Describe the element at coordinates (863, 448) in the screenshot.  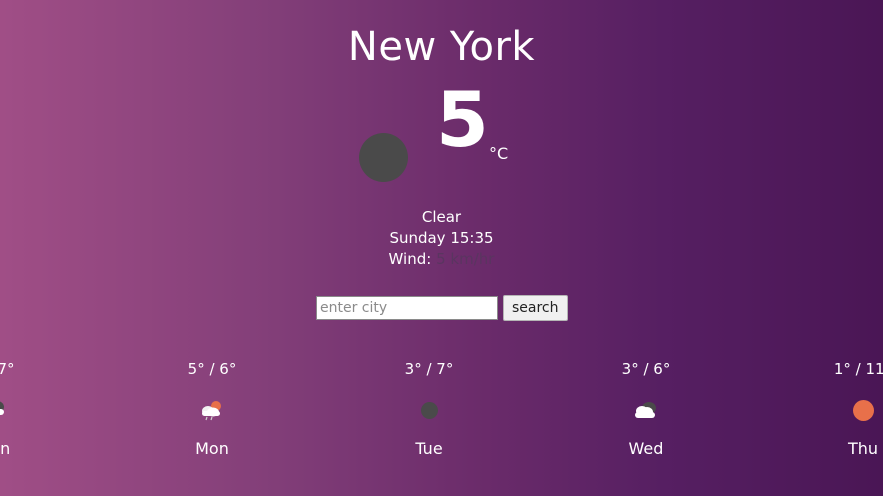
I see `forecast-day-name: Thu` at that location.